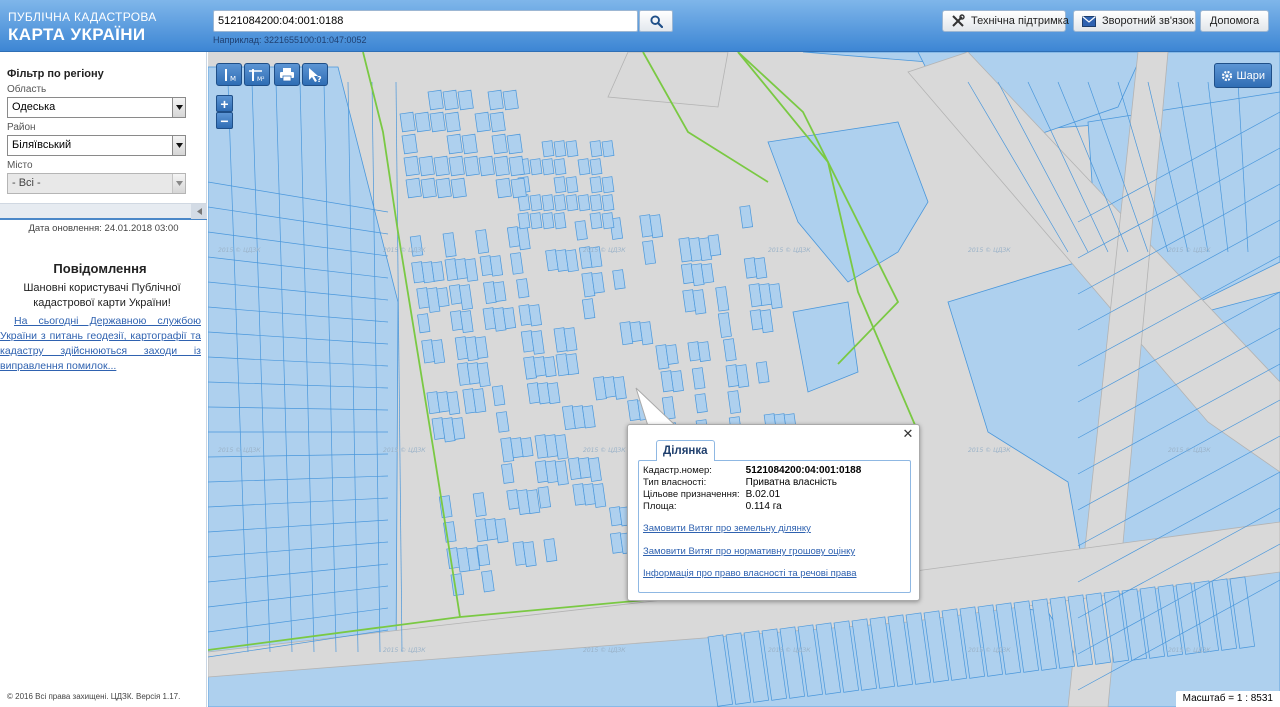 Image resolution: width=1280 pixels, height=707 pixels. I want to click on collapse-sidebar-button, so click(199, 211).